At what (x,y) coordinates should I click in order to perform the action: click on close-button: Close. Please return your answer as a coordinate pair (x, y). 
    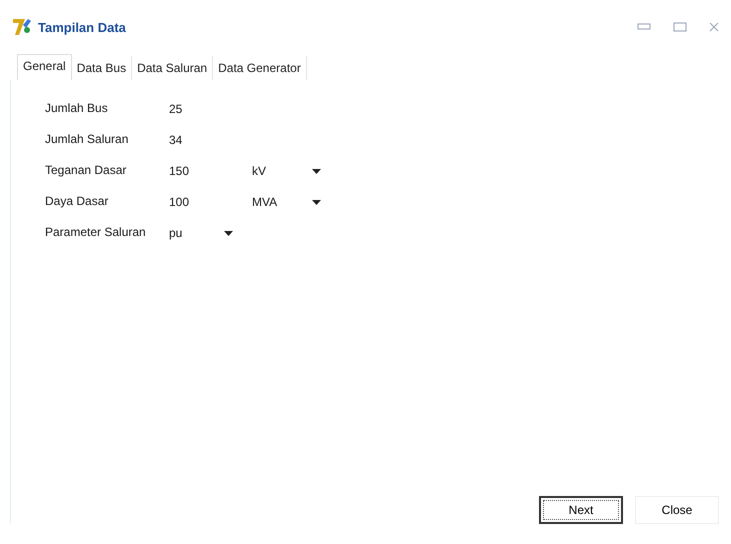
    Looking at the image, I should click on (677, 510).